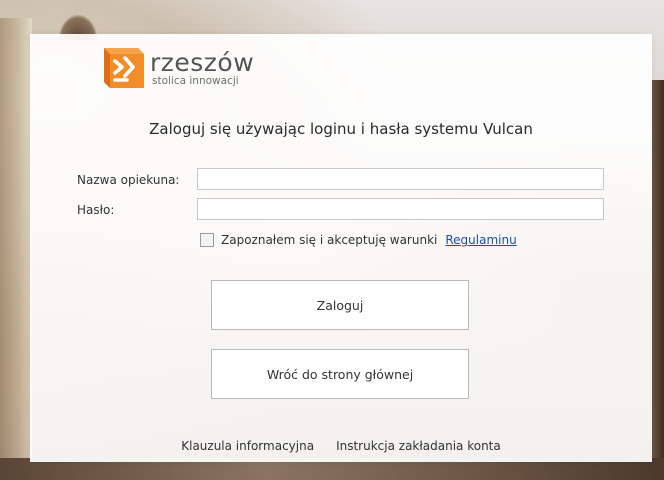 The image size is (664, 480). What do you see at coordinates (195, 80) in the screenshot?
I see `logo-tagline: stolica innowacji` at bounding box center [195, 80].